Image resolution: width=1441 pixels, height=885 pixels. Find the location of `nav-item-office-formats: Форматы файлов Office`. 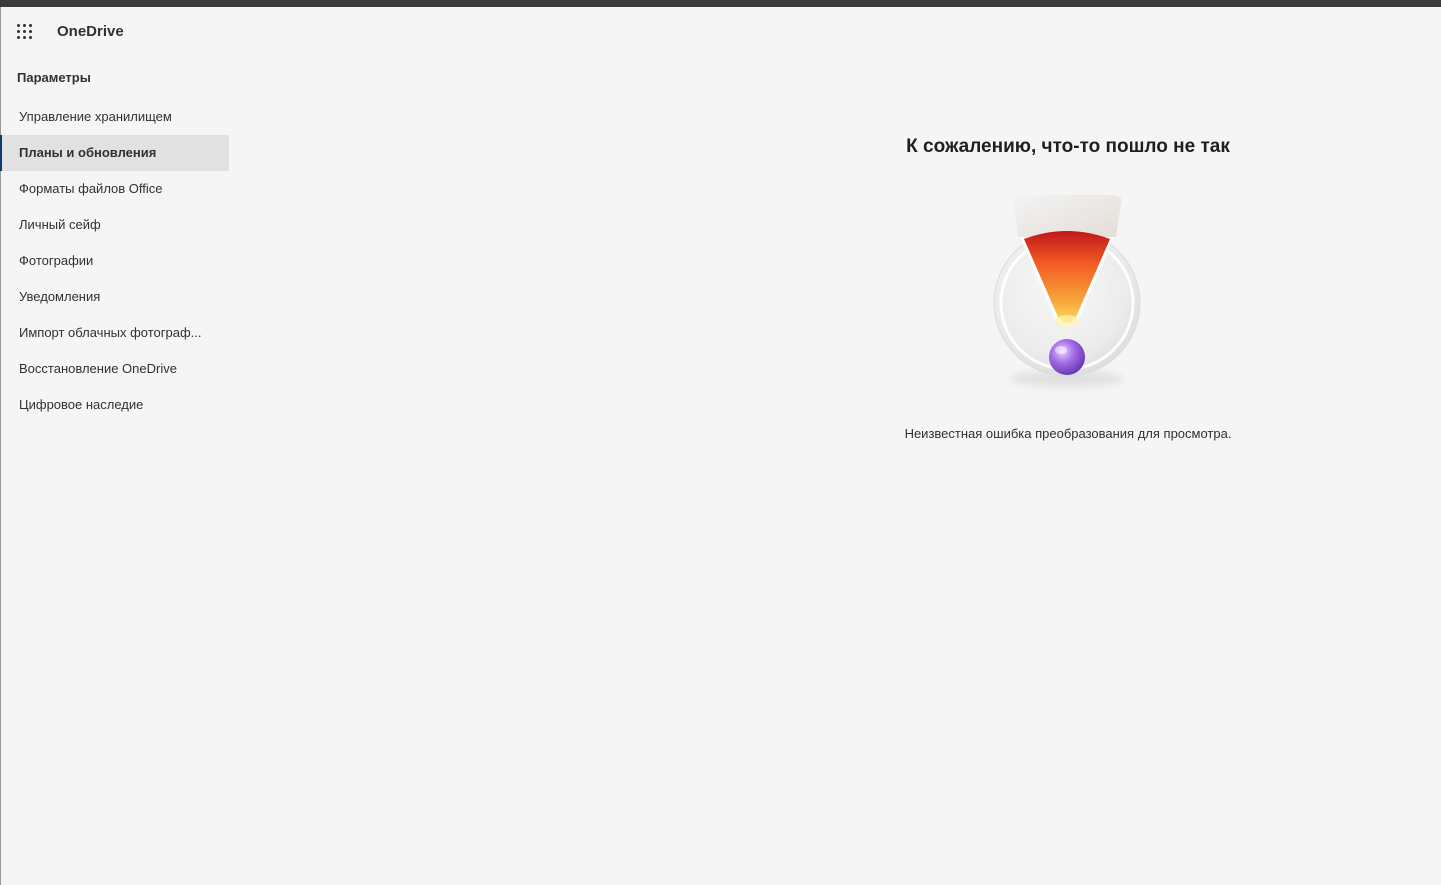

nav-item-office-formats: Форматы файлов Office is located at coordinates (114, 189).